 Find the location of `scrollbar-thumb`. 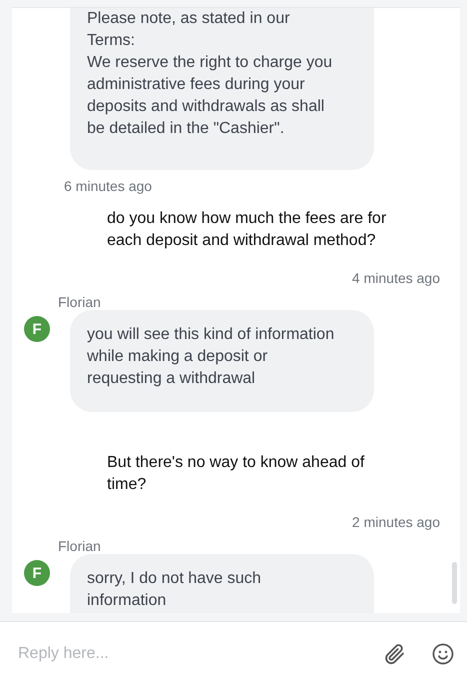

scrollbar-thumb is located at coordinates (454, 583).